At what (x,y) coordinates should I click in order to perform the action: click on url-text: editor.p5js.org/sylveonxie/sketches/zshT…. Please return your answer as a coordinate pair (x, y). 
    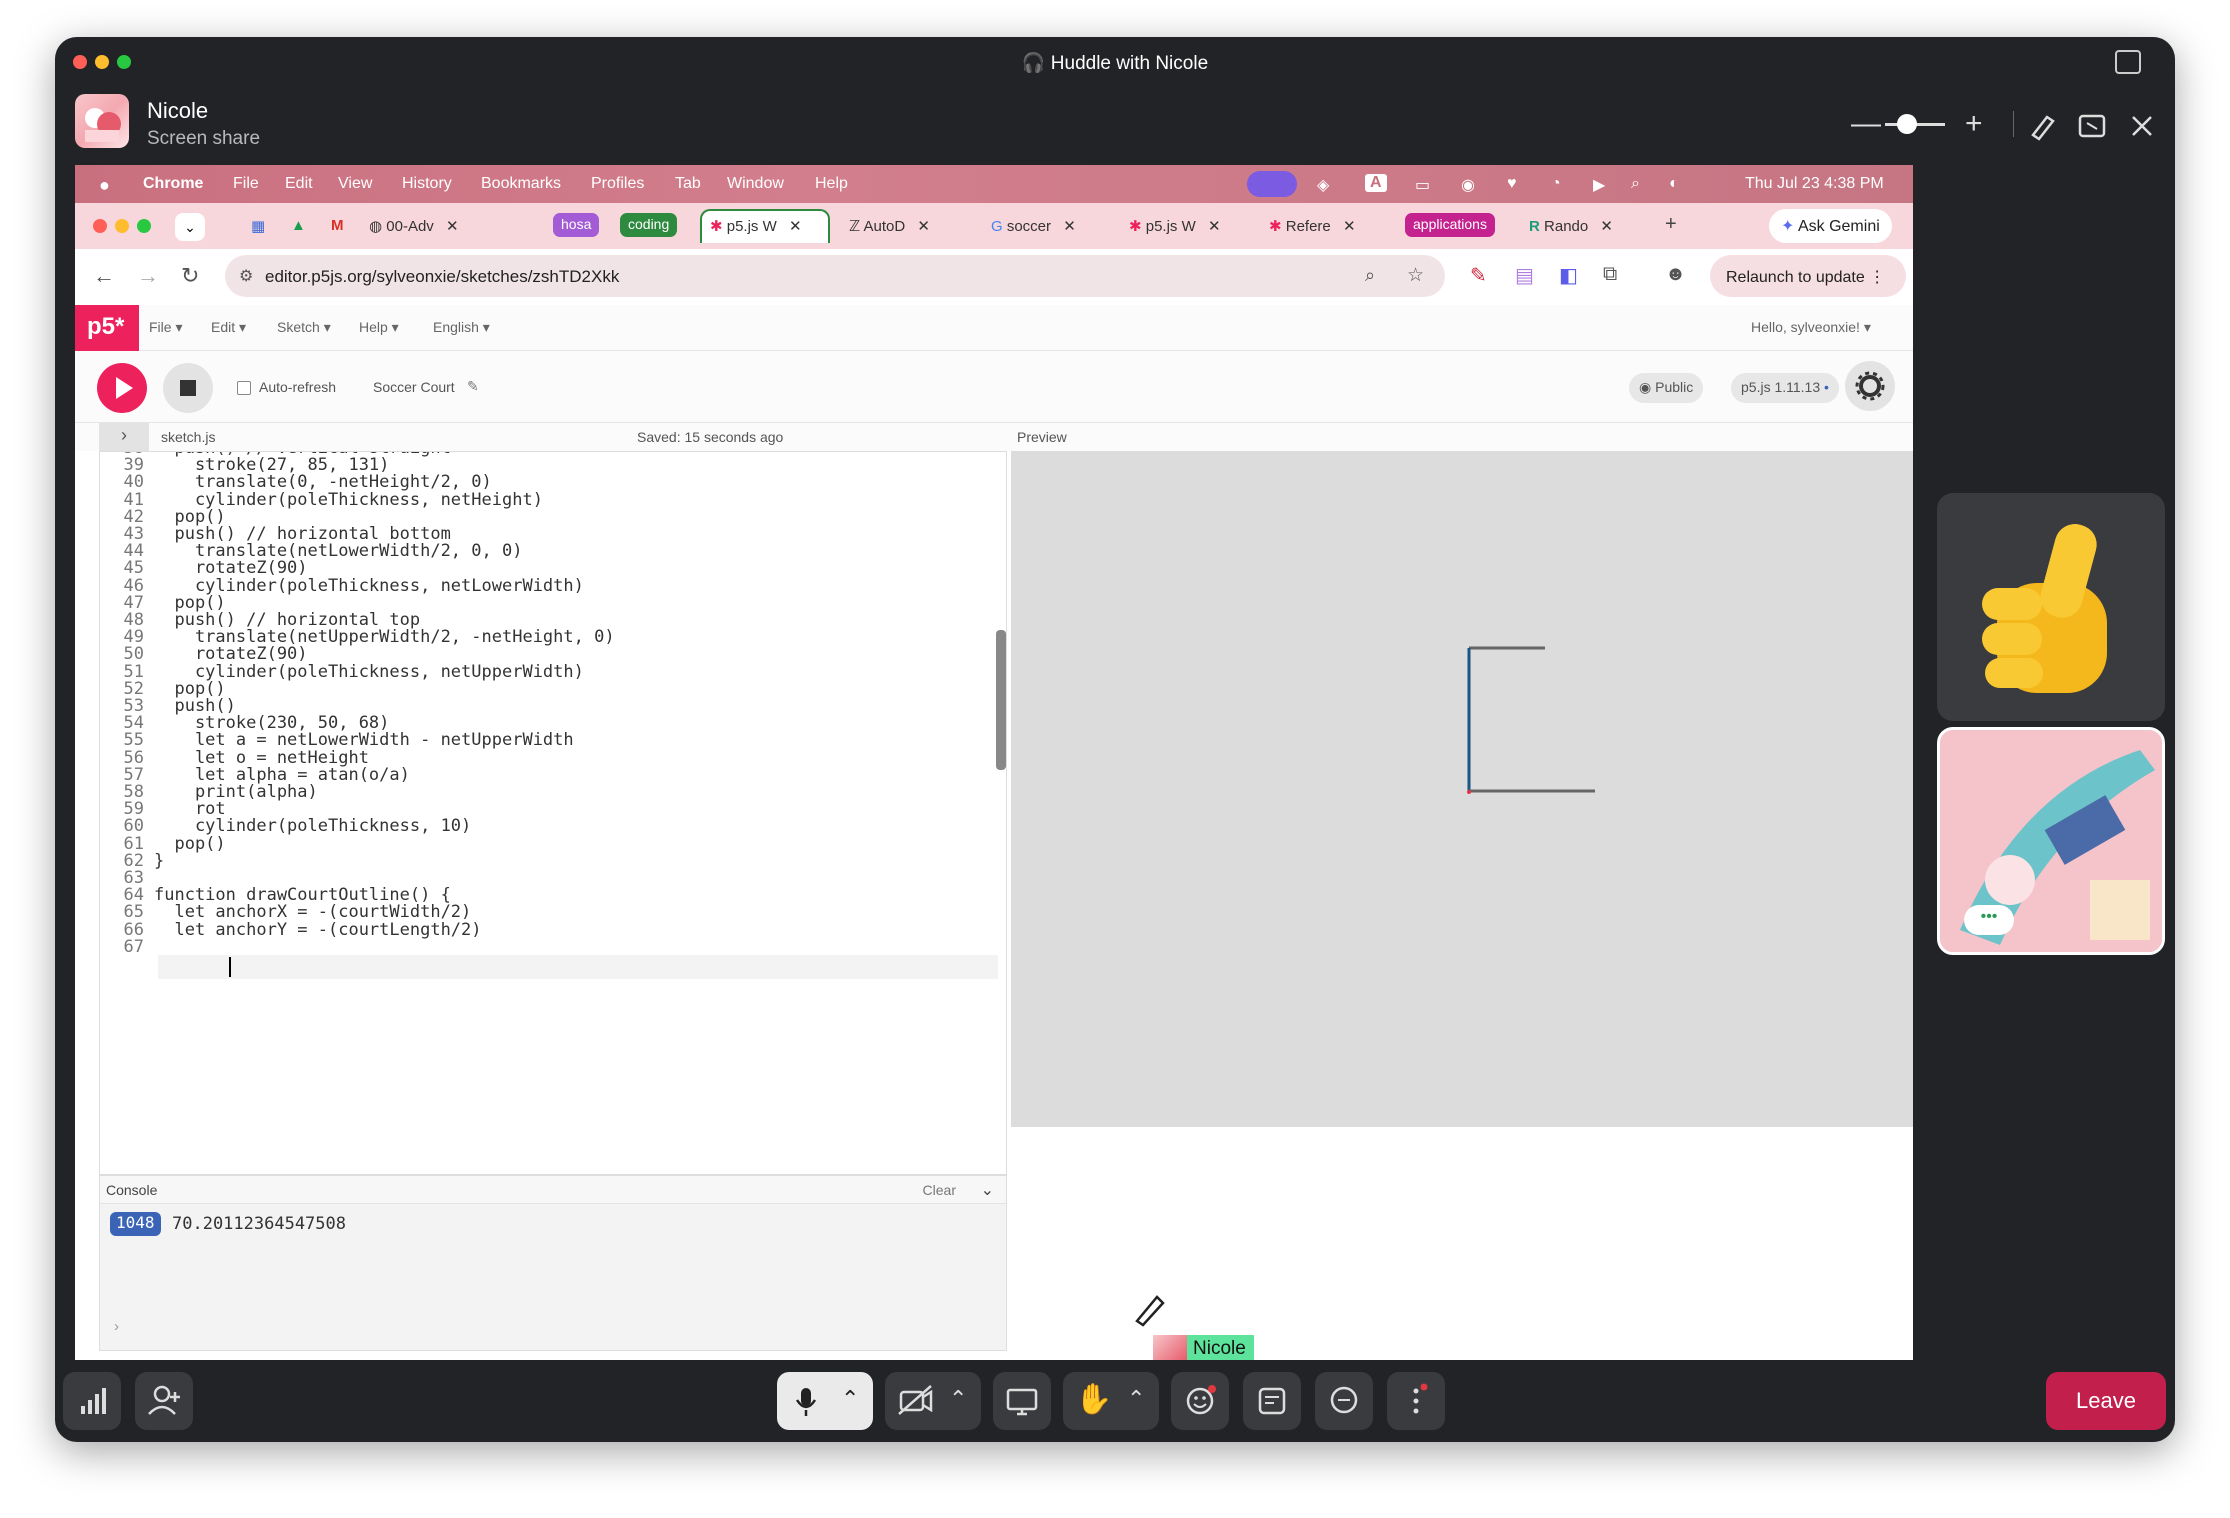
    Looking at the image, I should click on (442, 277).